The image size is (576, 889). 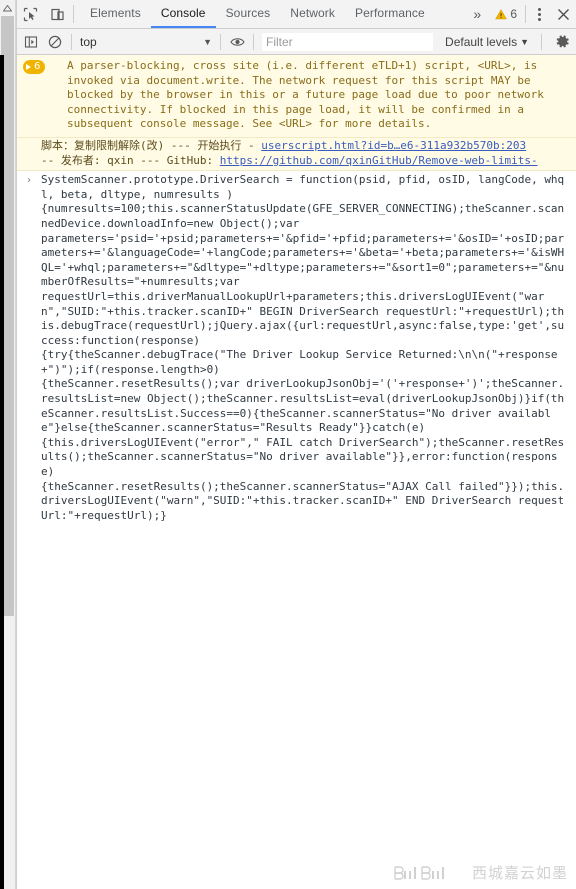 What do you see at coordinates (2, 472) in the screenshot?
I see `page-edge-strip` at bounding box center [2, 472].